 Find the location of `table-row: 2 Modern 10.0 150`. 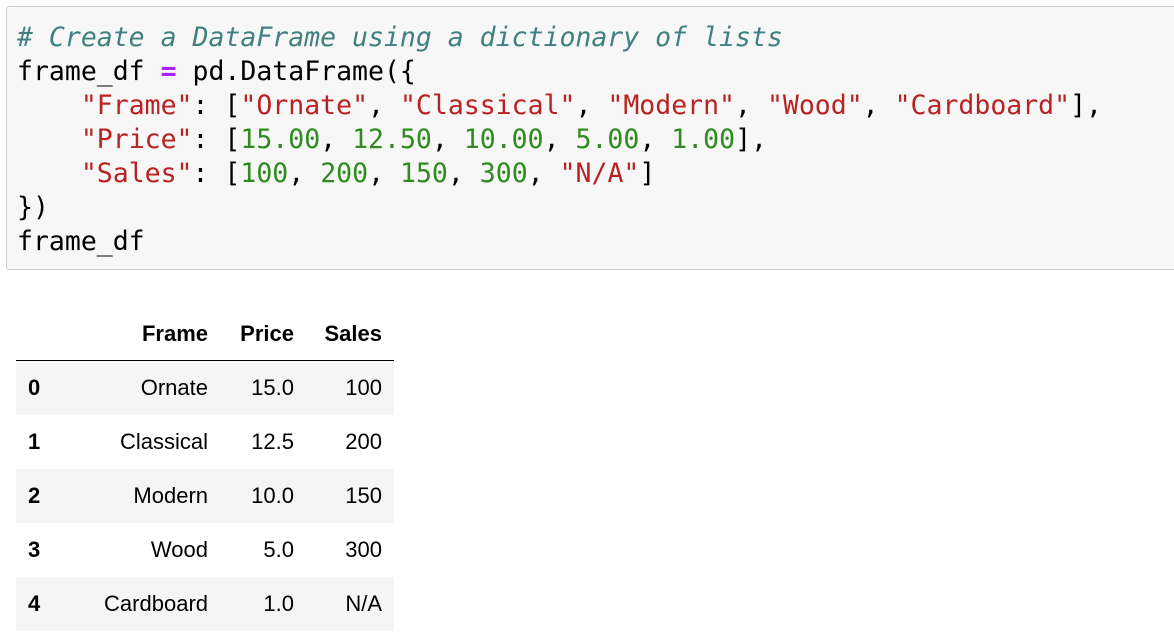

table-row: 2 Modern 10.0 150 is located at coordinates (205, 496).